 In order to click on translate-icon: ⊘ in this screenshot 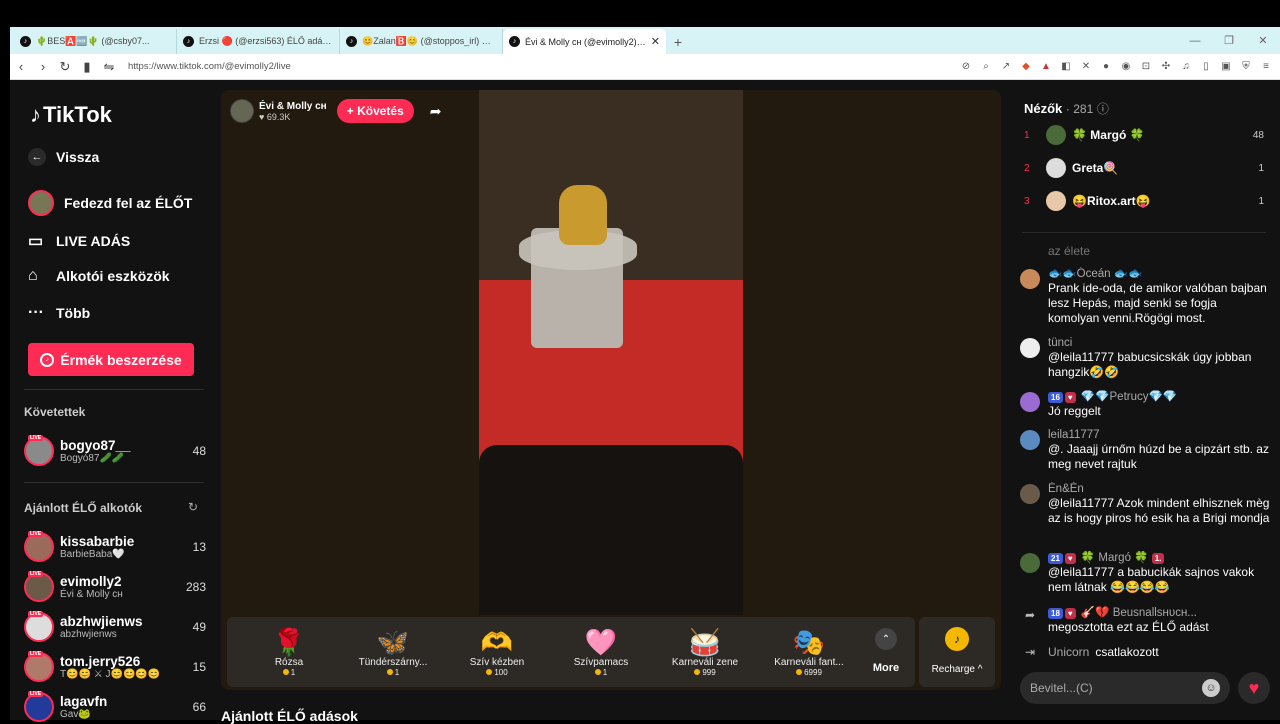, I will do `click(966, 67)`.